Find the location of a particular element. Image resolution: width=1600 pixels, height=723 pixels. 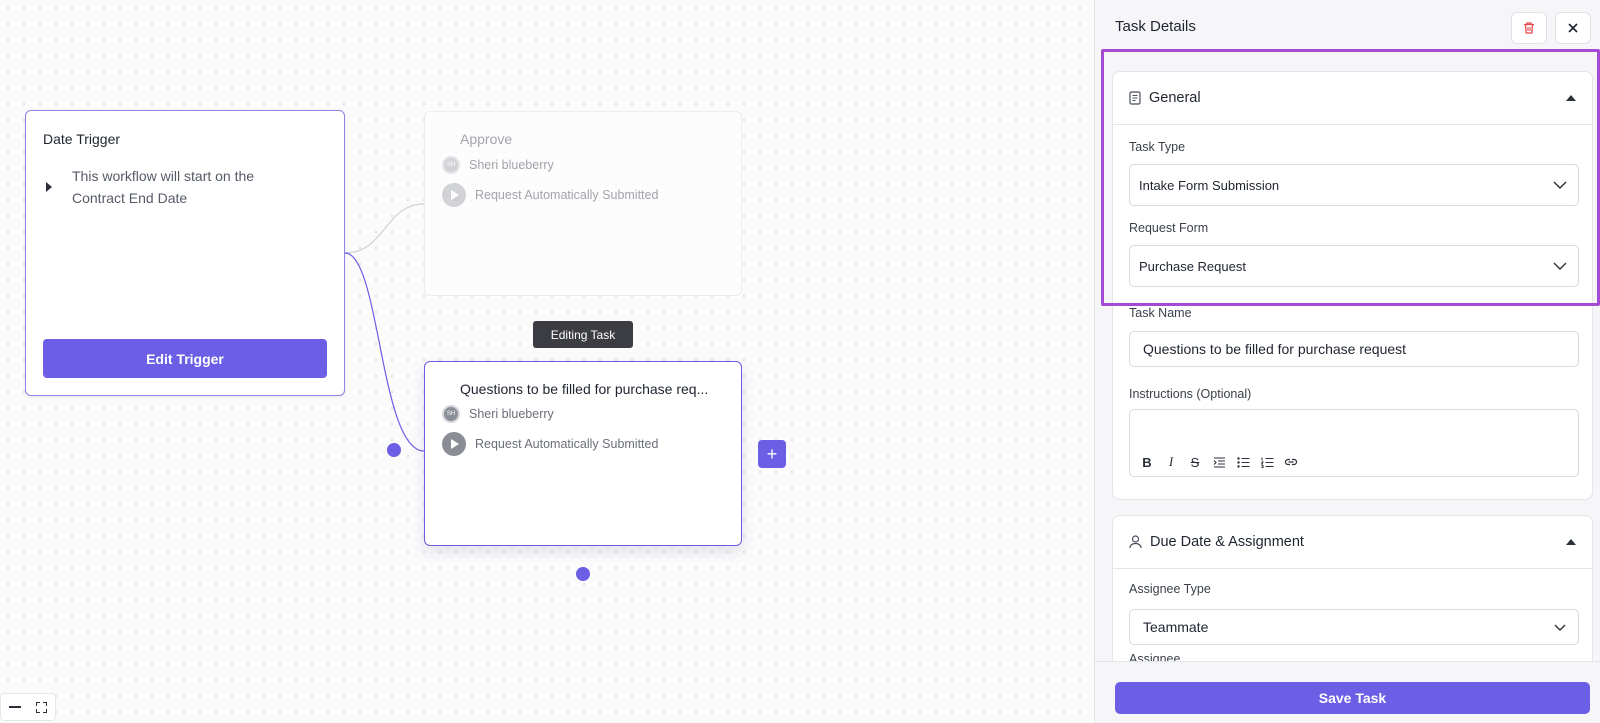

link-icon is located at coordinates (1291, 462).